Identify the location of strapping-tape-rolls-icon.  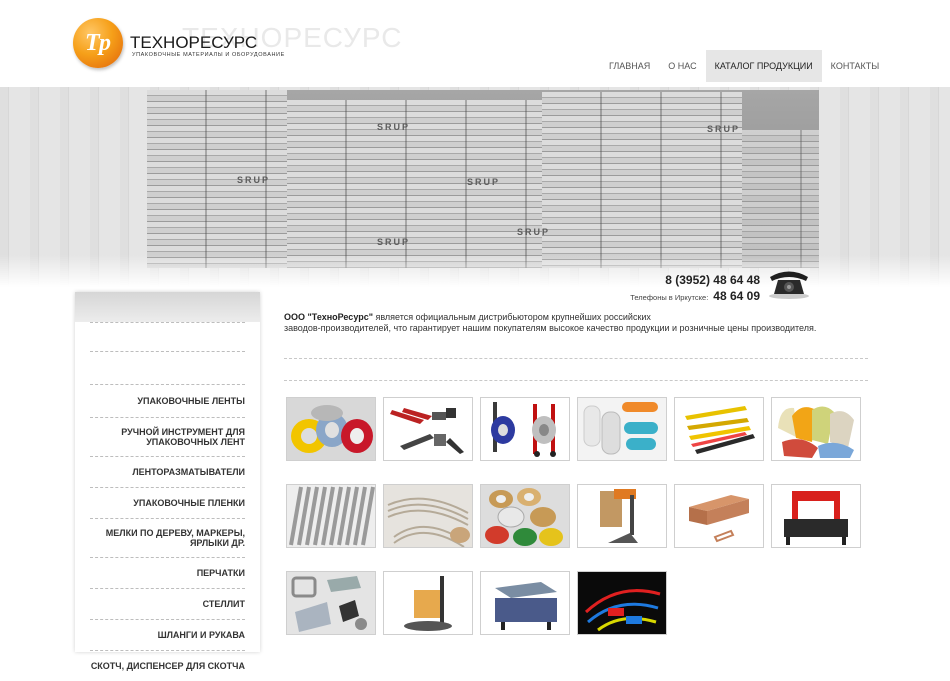
(331, 429).